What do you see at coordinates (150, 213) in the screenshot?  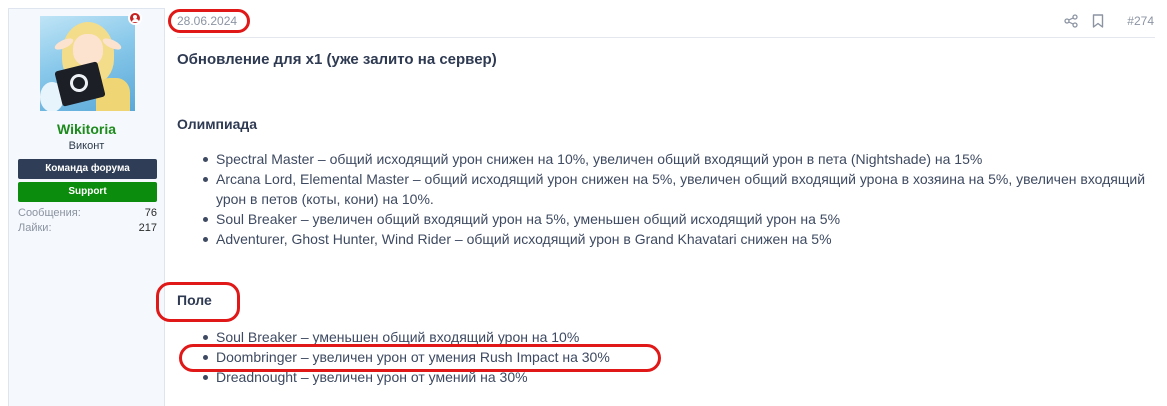 I see `stat-messages-value: 76` at bounding box center [150, 213].